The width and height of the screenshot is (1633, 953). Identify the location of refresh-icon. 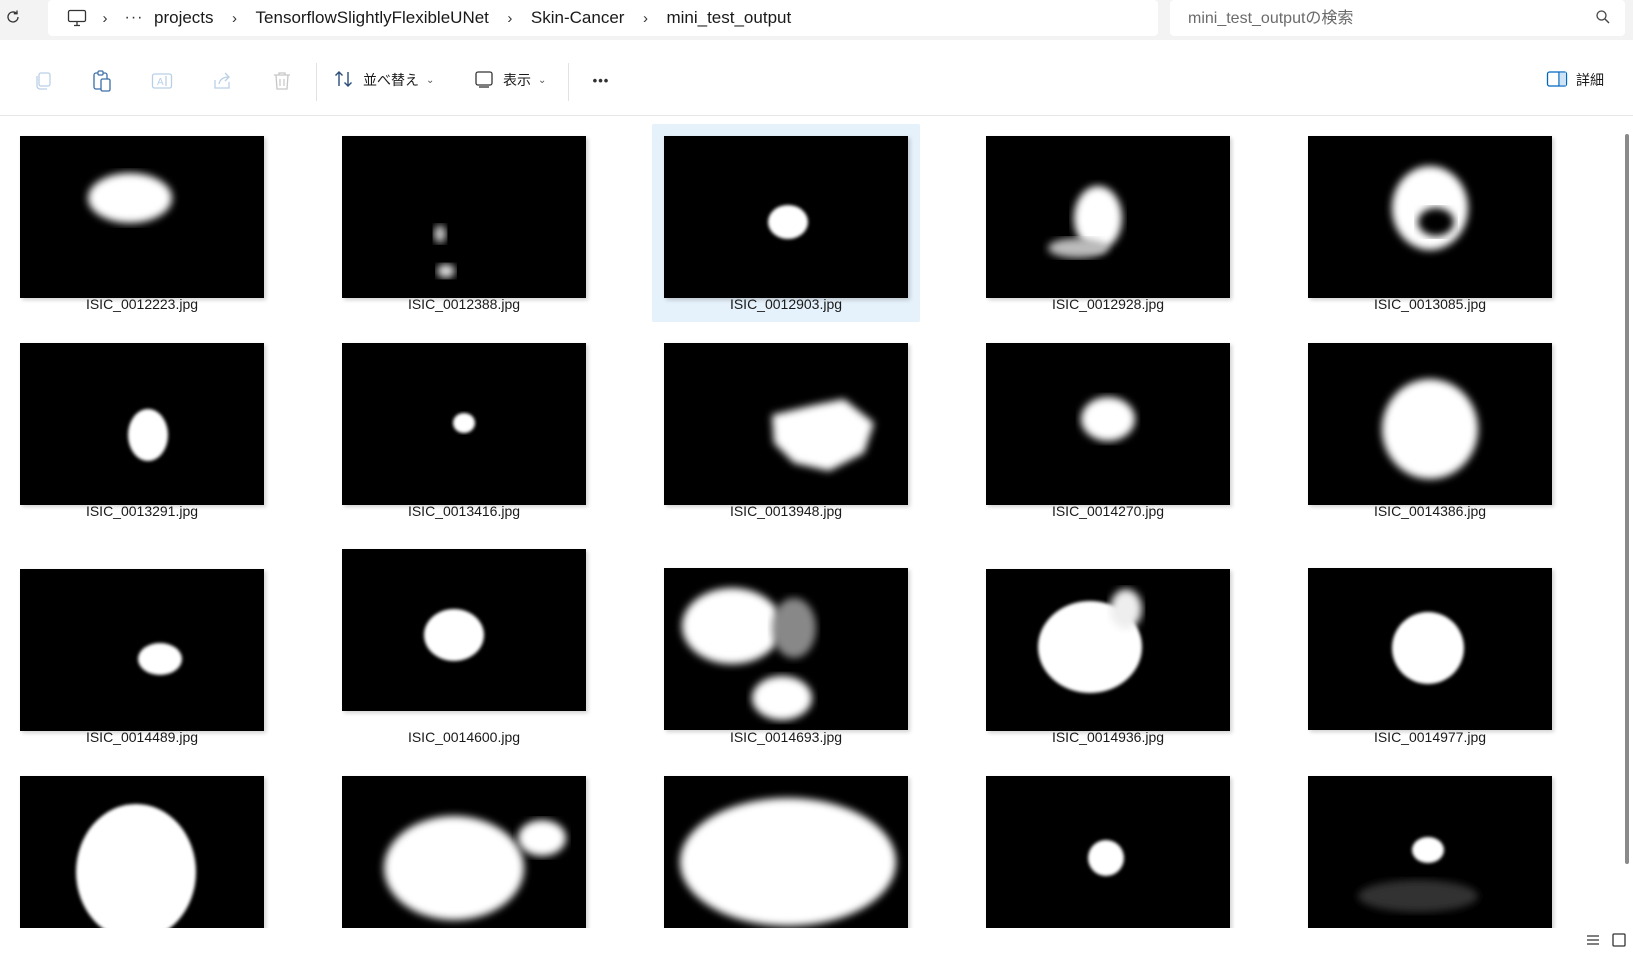
(13, 17).